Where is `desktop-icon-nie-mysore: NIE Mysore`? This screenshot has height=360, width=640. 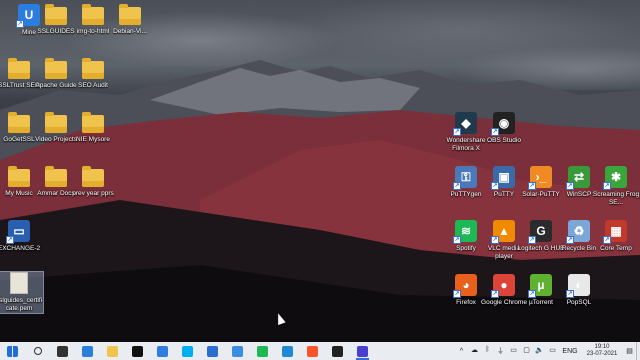
desktop-icon-nie-mysore: NIE Mysore is located at coordinates (93, 128).